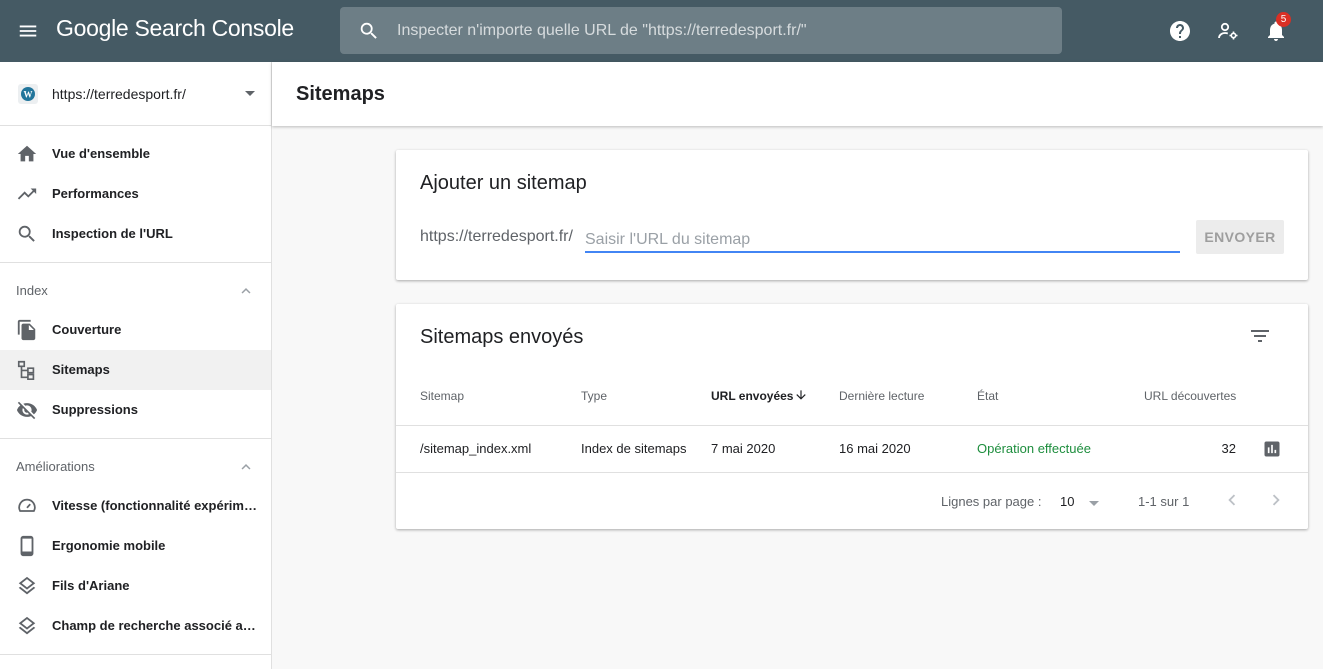 The height and width of the screenshot is (669, 1323). What do you see at coordinates (95, 193) in the screenshot?
I see `sidebar-item-label: Performances` at bounding box center [95, 193].